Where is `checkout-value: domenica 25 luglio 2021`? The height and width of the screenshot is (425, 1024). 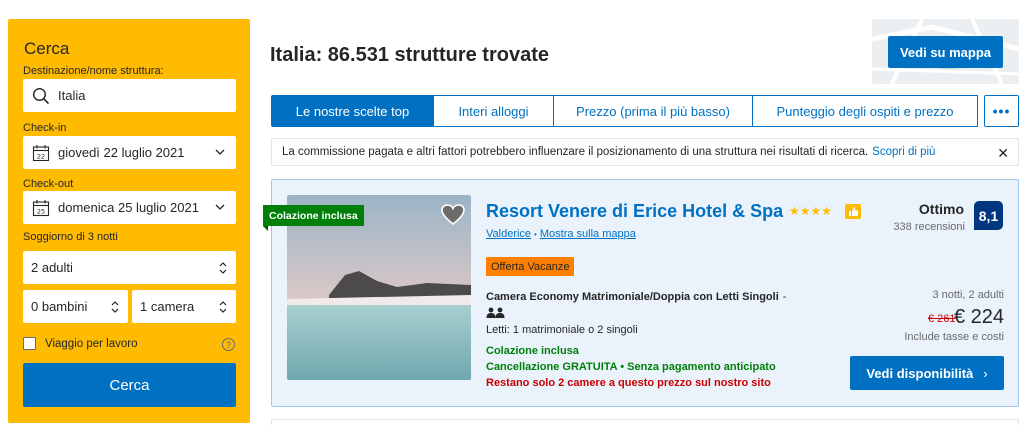
checkout-value: domenica 25 luglio 2021 is located at coordinates (128, 207).